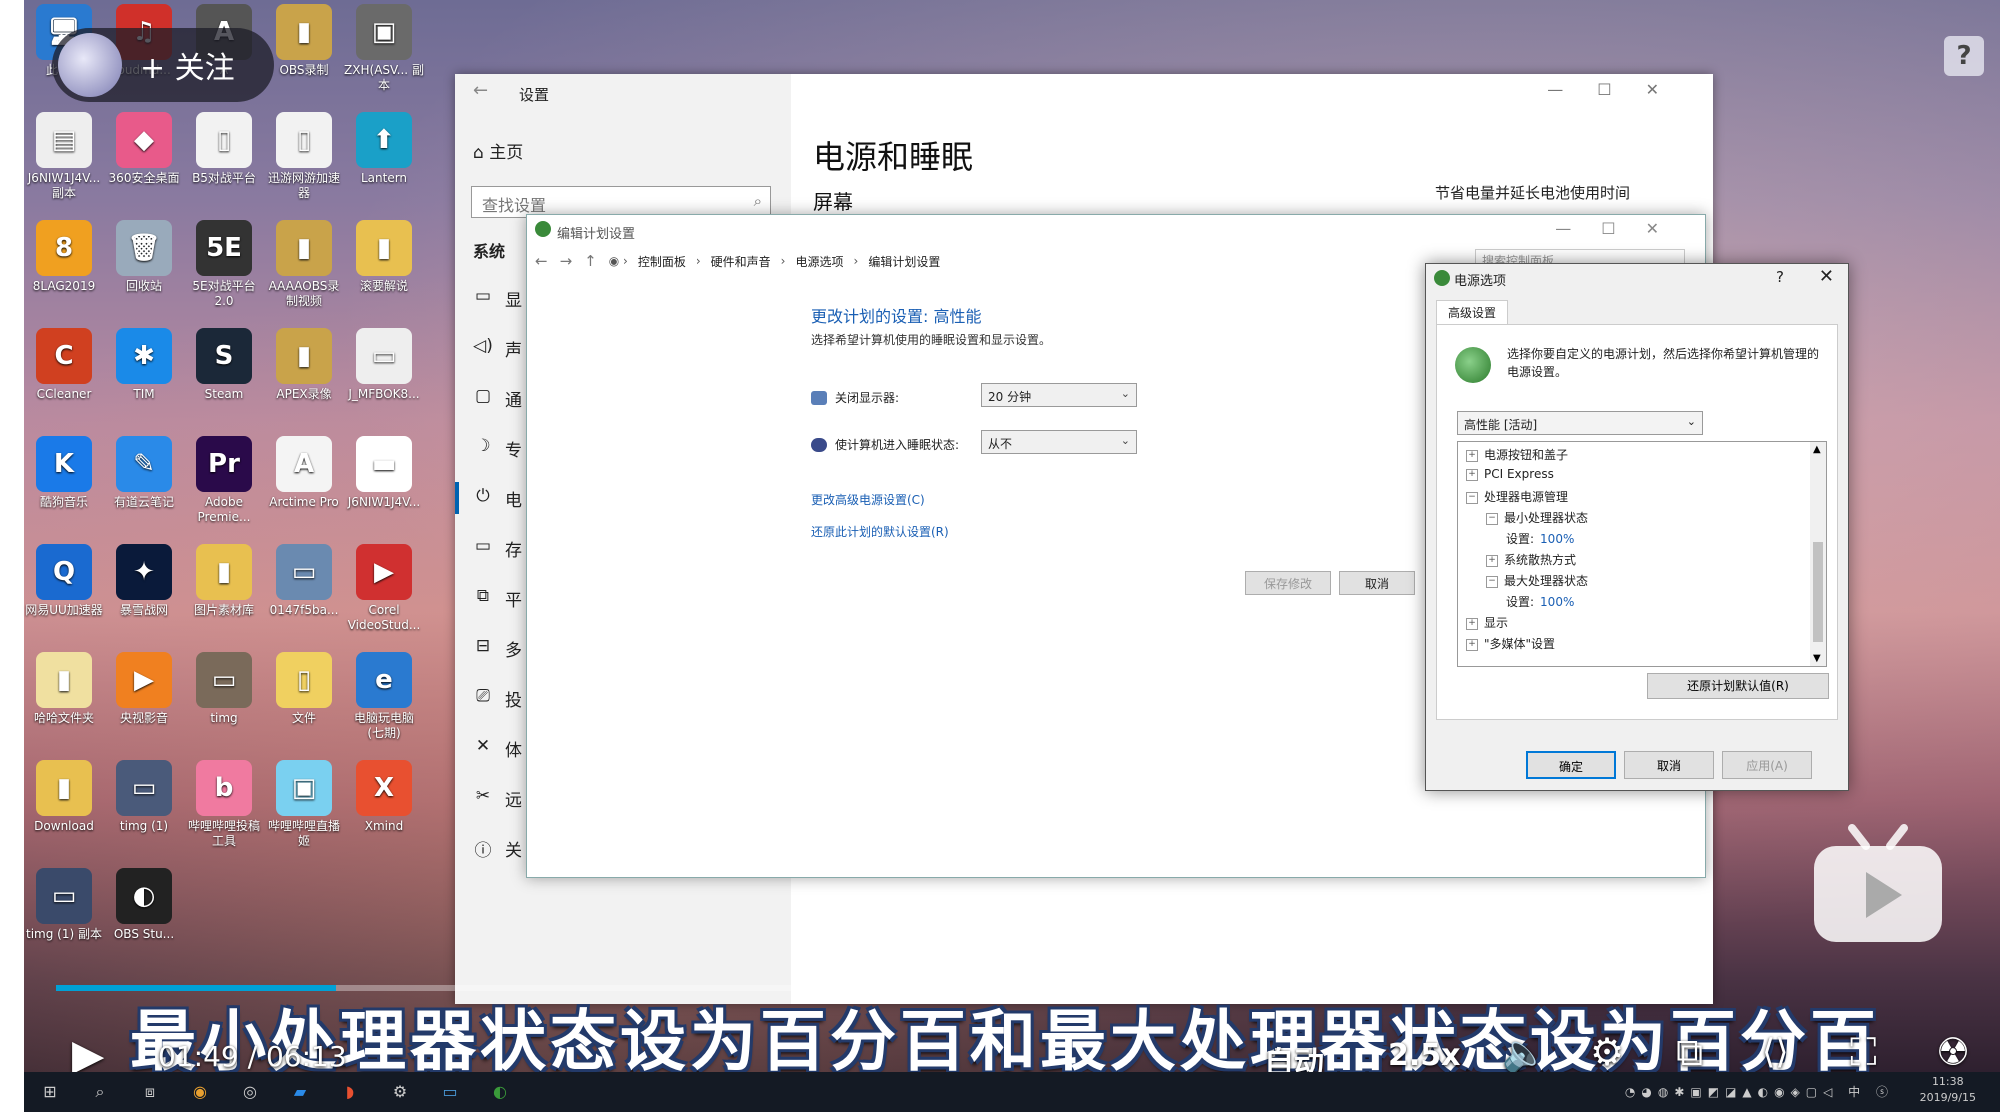  What do you see at coordinates (144, 257) in the screenshot?
I see `desktop-icon: 🗑 回收站` at bounding box center [144, 257].